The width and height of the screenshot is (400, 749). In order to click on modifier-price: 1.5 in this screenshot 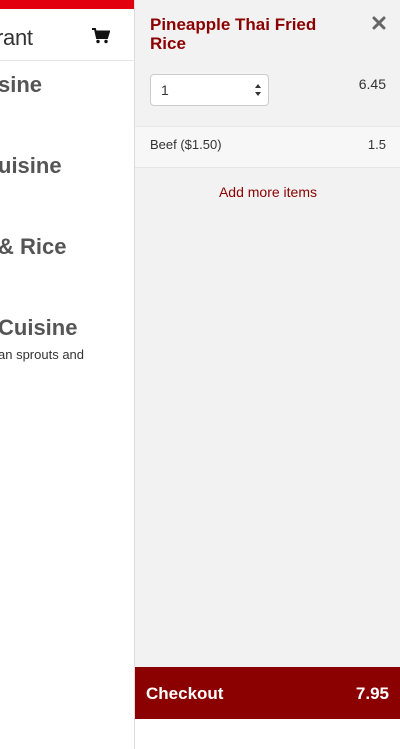, I will do `click(376, 144)`.